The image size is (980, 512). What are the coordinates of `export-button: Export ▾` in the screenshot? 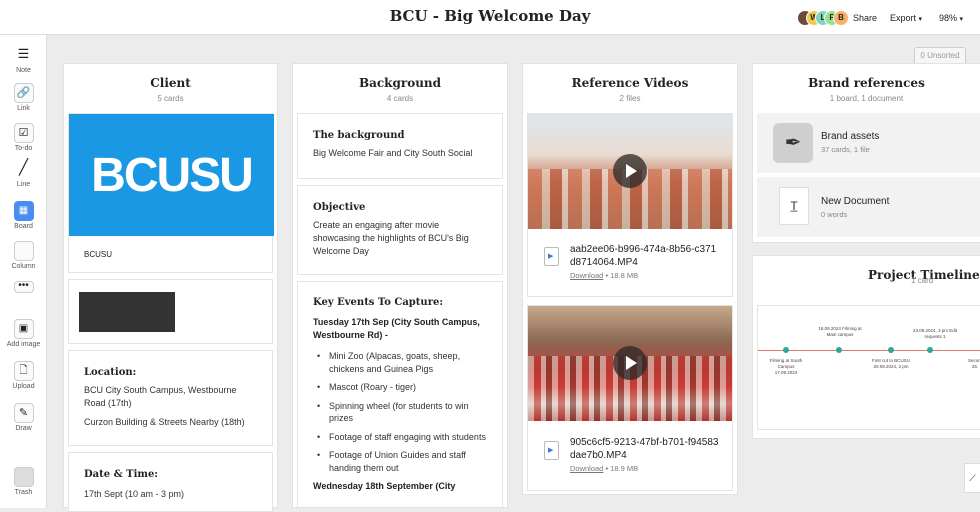 It's located at (906, 18).